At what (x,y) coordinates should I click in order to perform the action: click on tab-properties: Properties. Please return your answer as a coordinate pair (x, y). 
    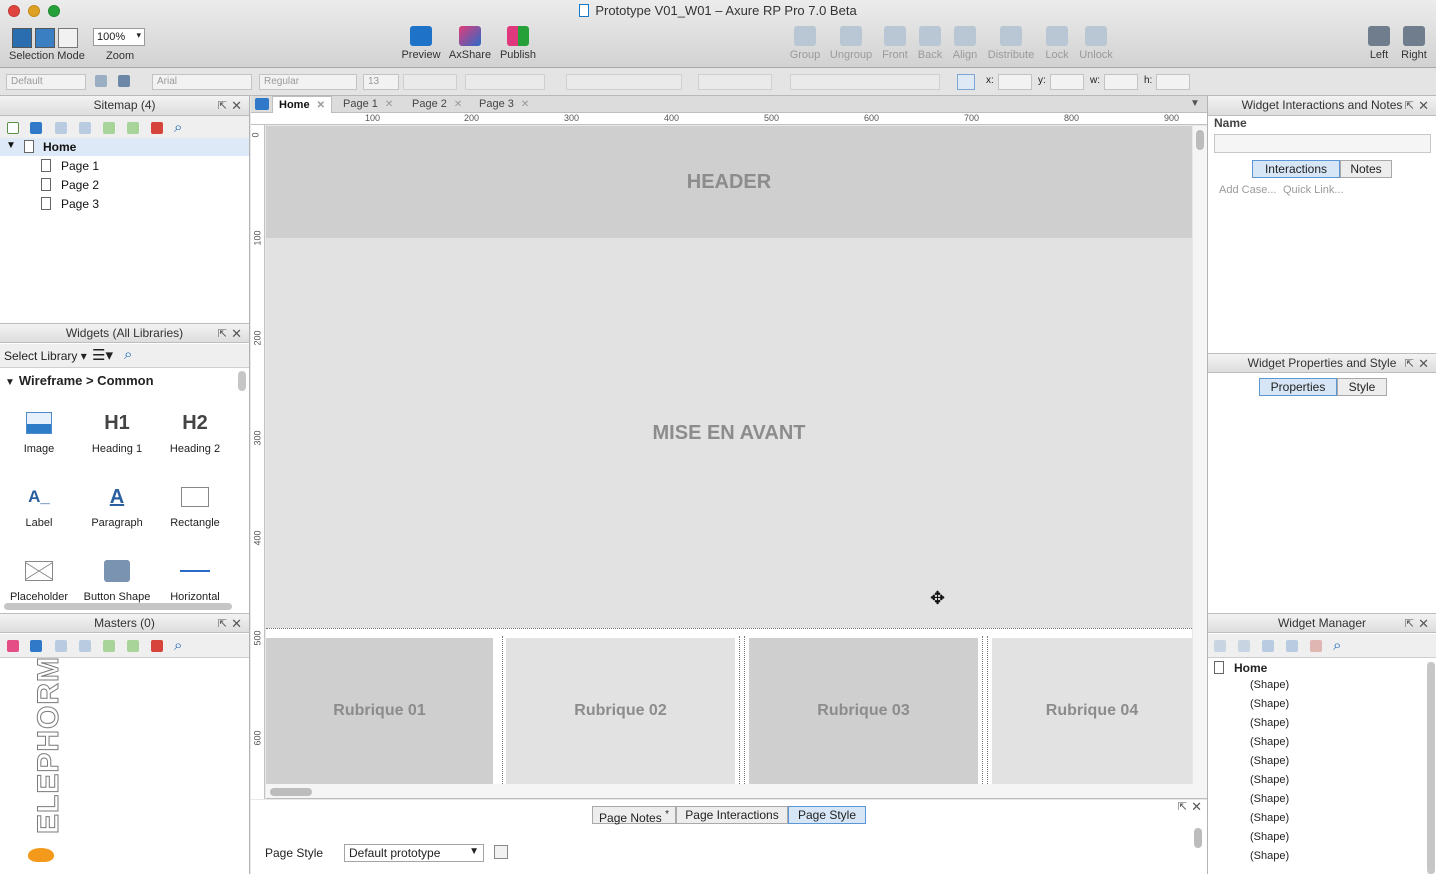
    Looking at the image, I should click on (1298, 387).